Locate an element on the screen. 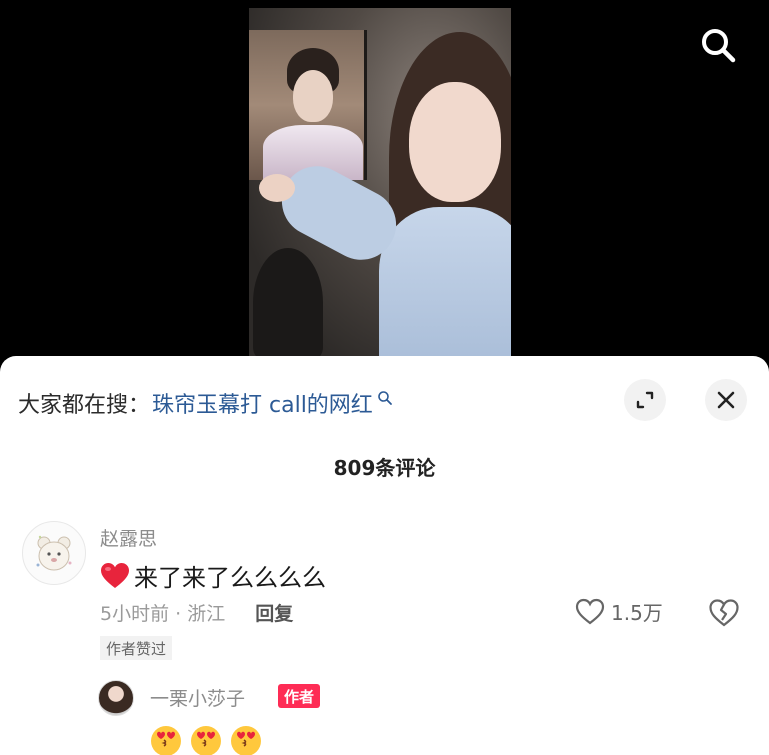 The width and height of the screenshot is (769, 755). video-person is located at coordinates (445, 196).